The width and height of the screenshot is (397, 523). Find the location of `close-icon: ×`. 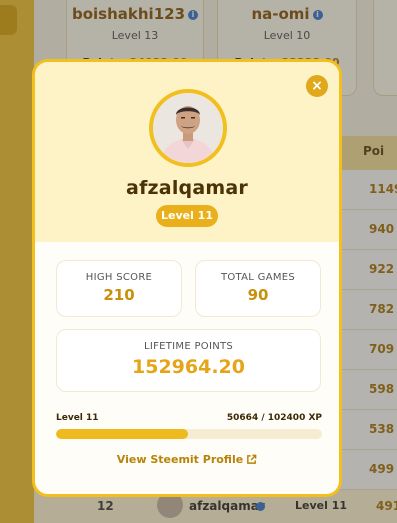

close-icon: × is located at coordinates (317, 86).